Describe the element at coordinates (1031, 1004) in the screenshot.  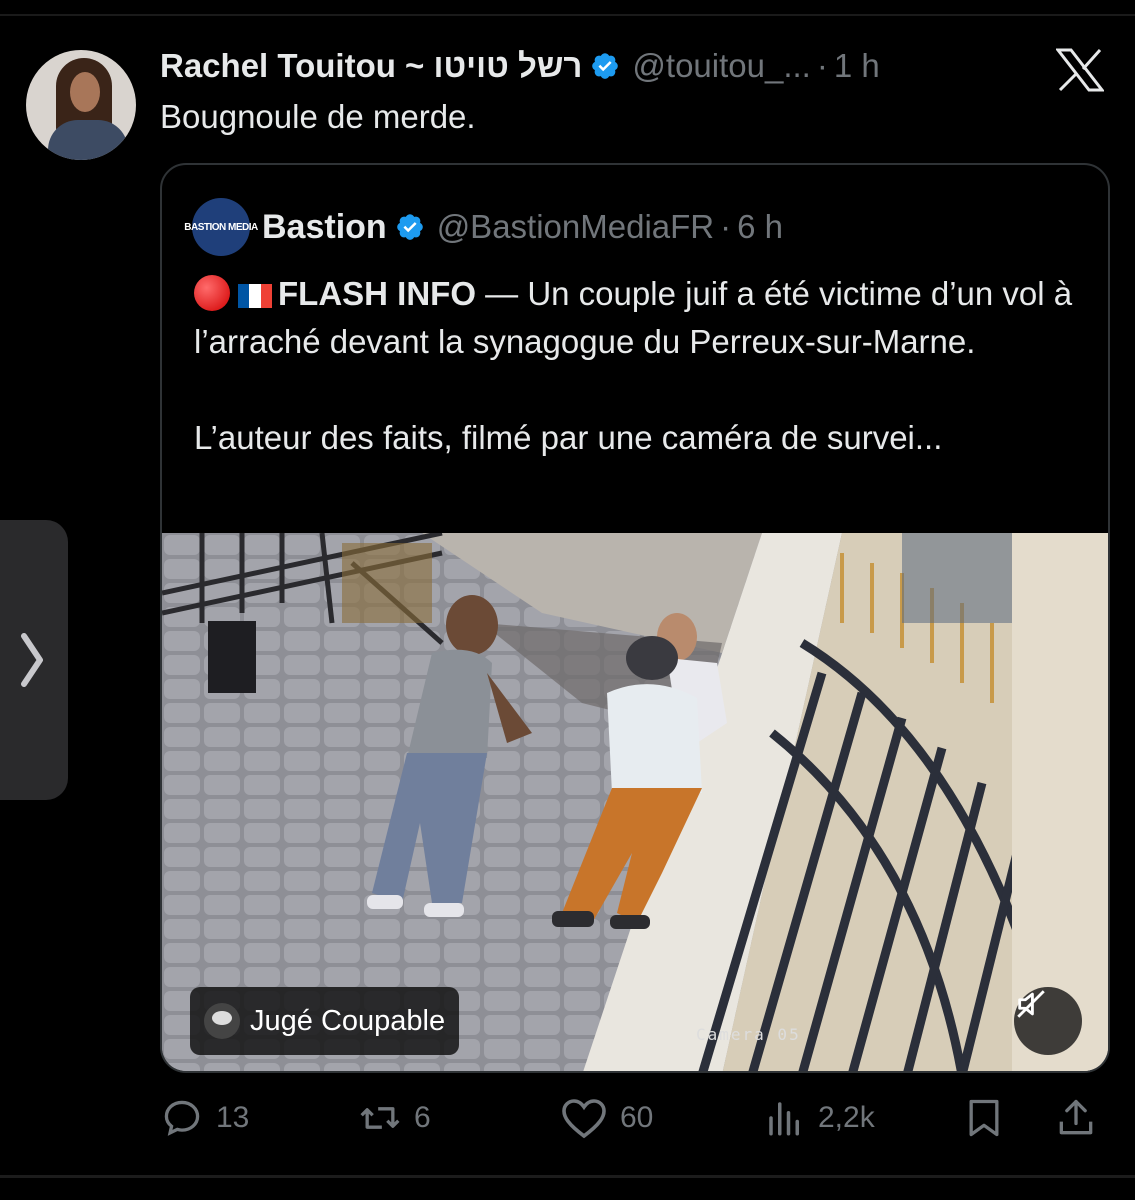
I see `muted-speaker-icon` at that location.